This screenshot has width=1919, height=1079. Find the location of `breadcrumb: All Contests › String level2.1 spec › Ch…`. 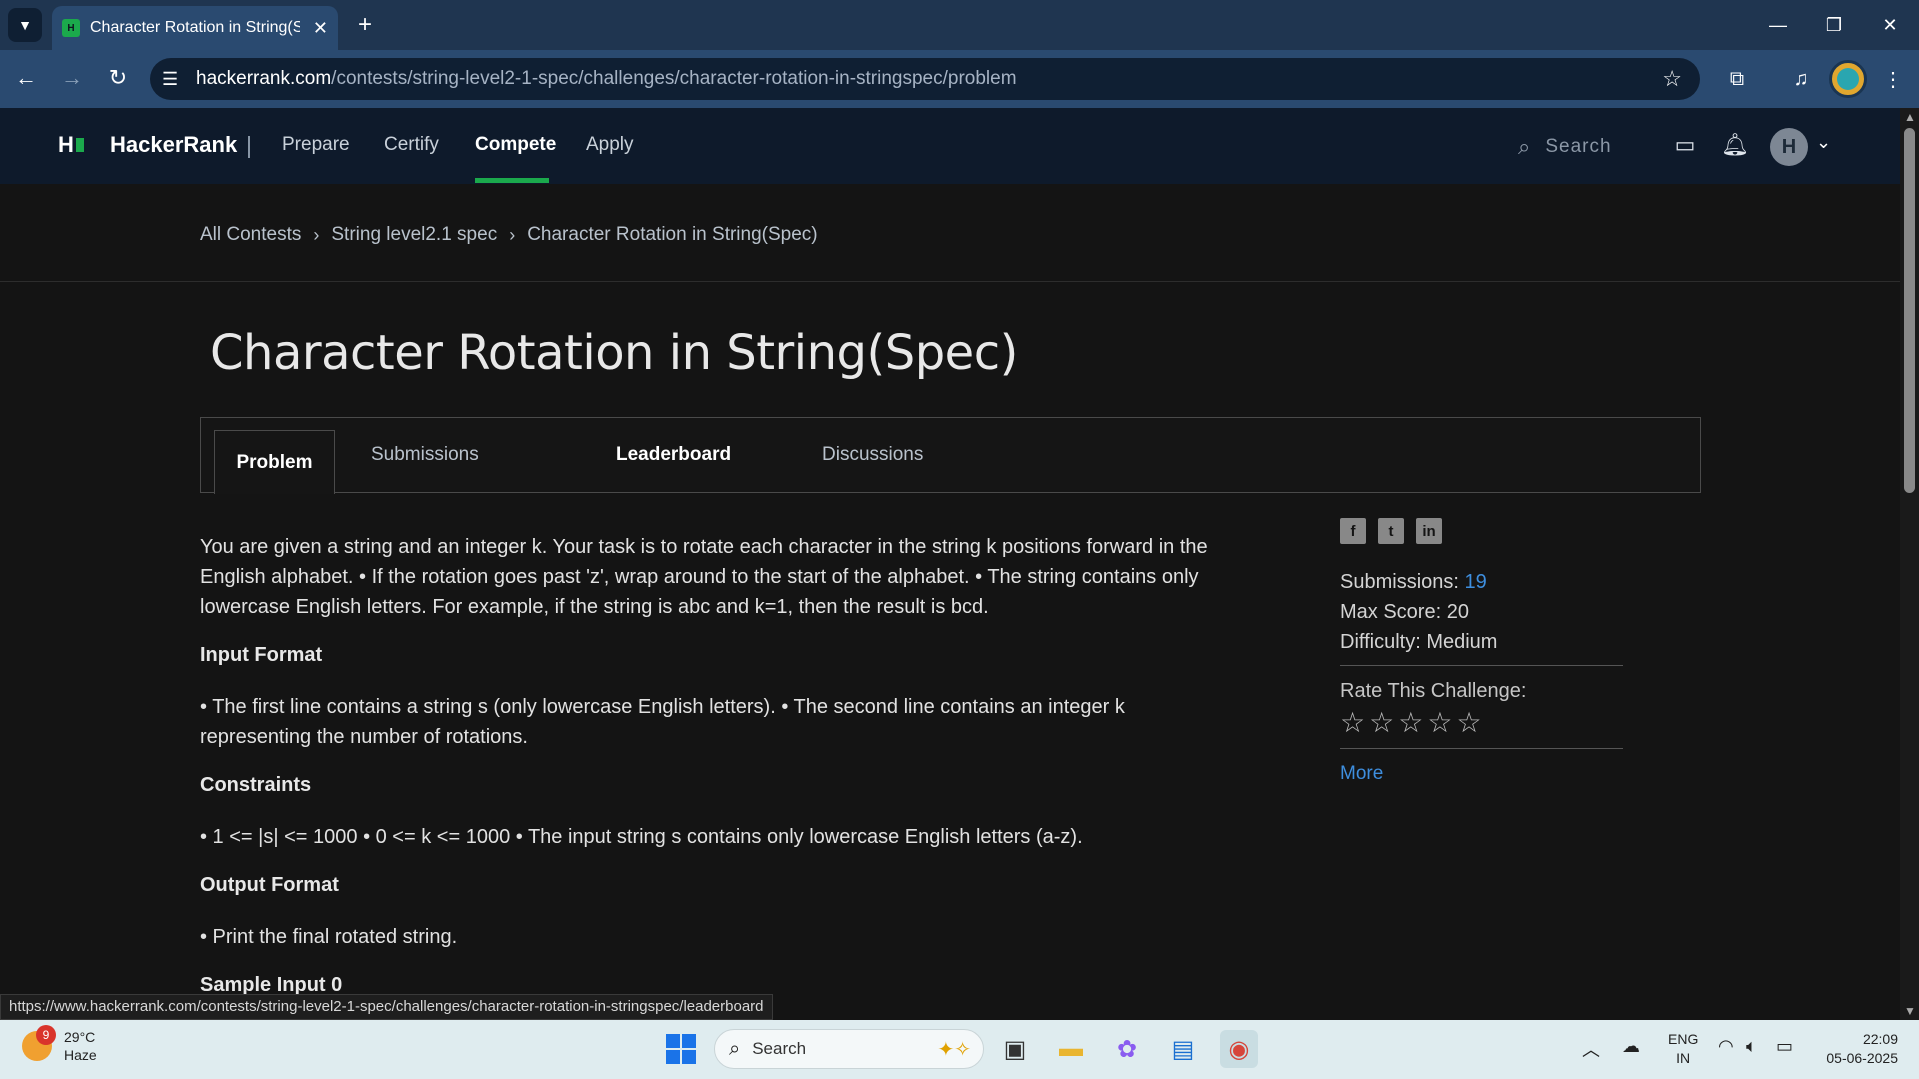

breadcrumb: All Contests › String level2.1 spec › Ch… is located at coordinates (509, 235).